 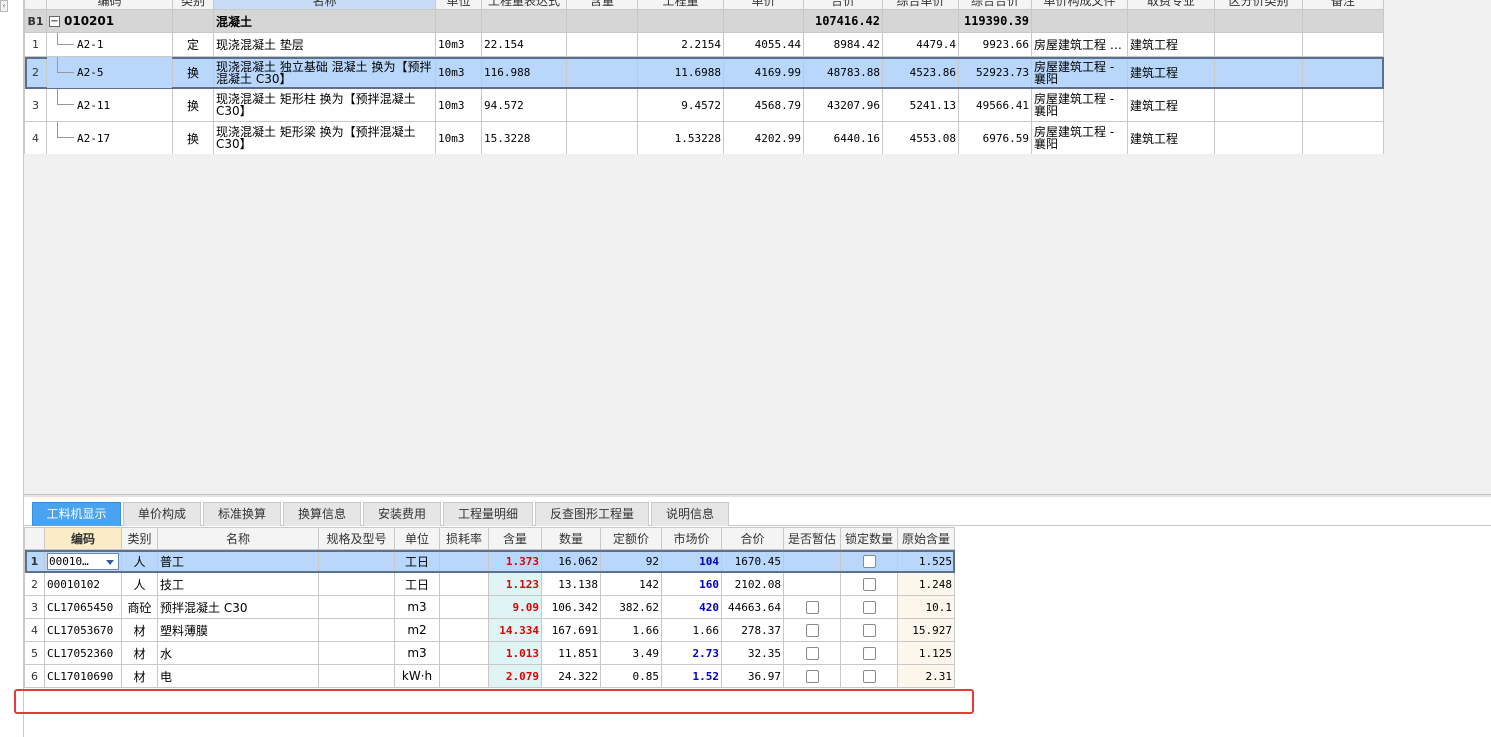 I want to click on header-name: 名称, so click(x=238, y=538).